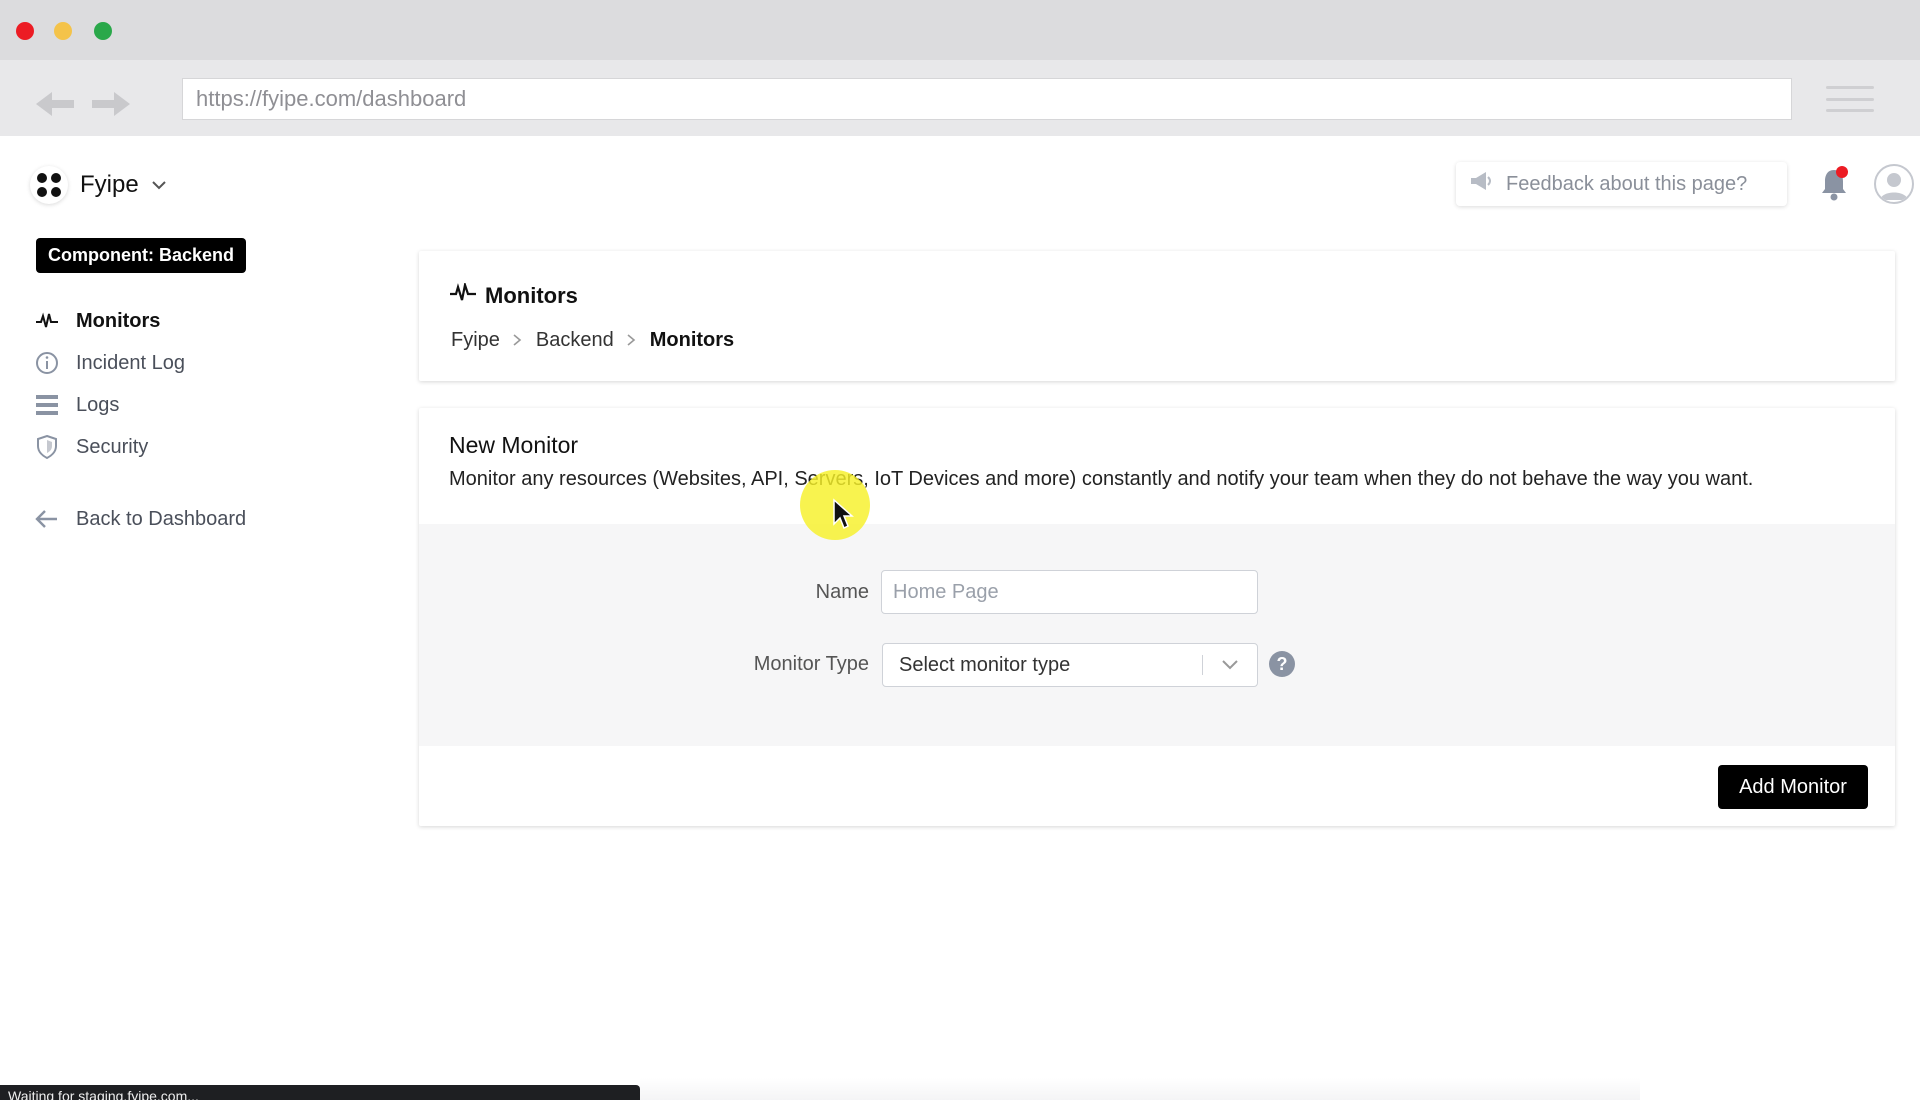 The height and width of the screenshot is (1100, 1920). What do you see at coordinates (843, 514) in the screenshot?
I see `mouse-pointer-icon` at bounding box center [843, 514].